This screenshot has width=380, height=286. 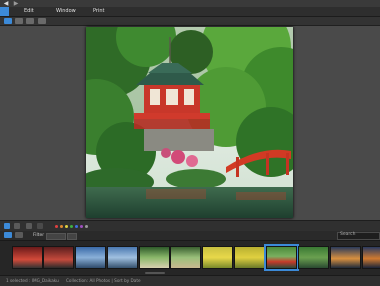 What do you see at coordinates (19, 235) in the screenshot?
I see `filmstrip-list-icon` at bounding box center [19, 235].